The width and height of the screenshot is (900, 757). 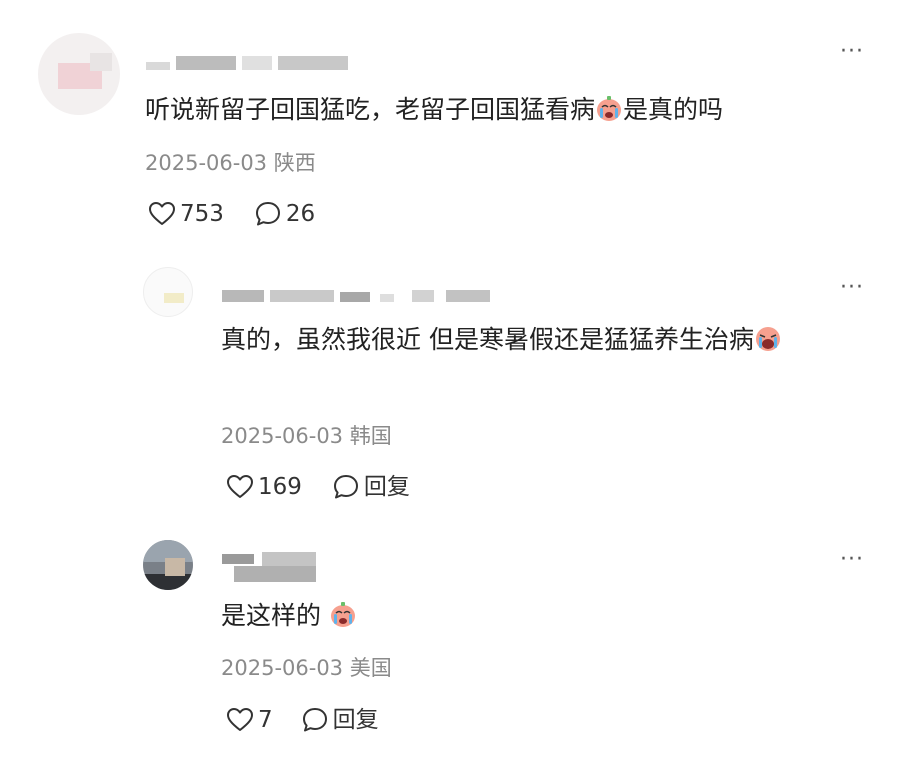 I want to click on like-button: 7, so click(x=249, y=720).